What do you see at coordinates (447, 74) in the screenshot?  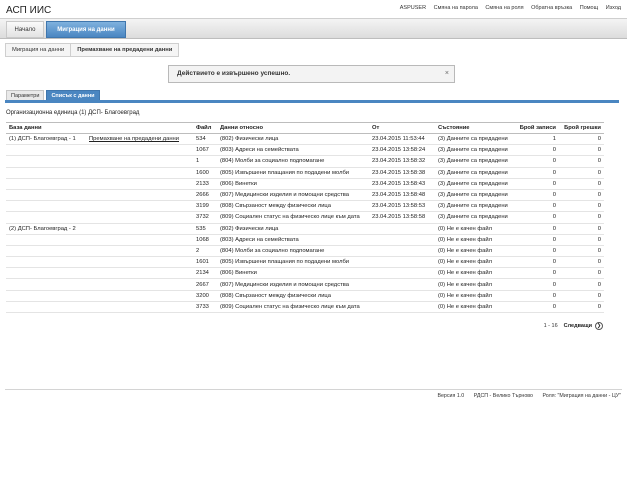 I see `close-icon: ×` at bounding box center [447, 74].